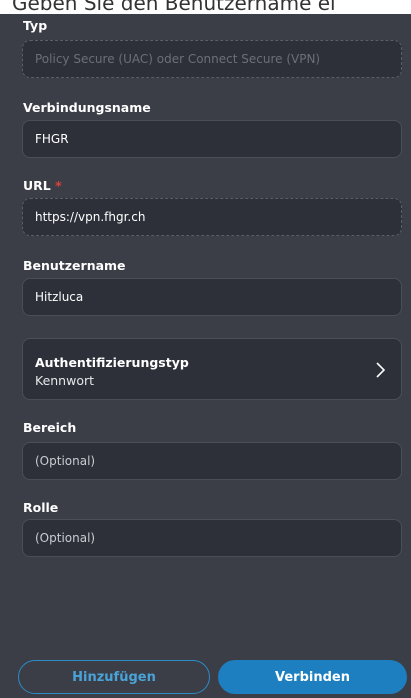 This screenshot has height=698, width=411. Describe the element at coordinates (312, 677) in the screenshot. I see `connect-button: Verbinden` at that location.